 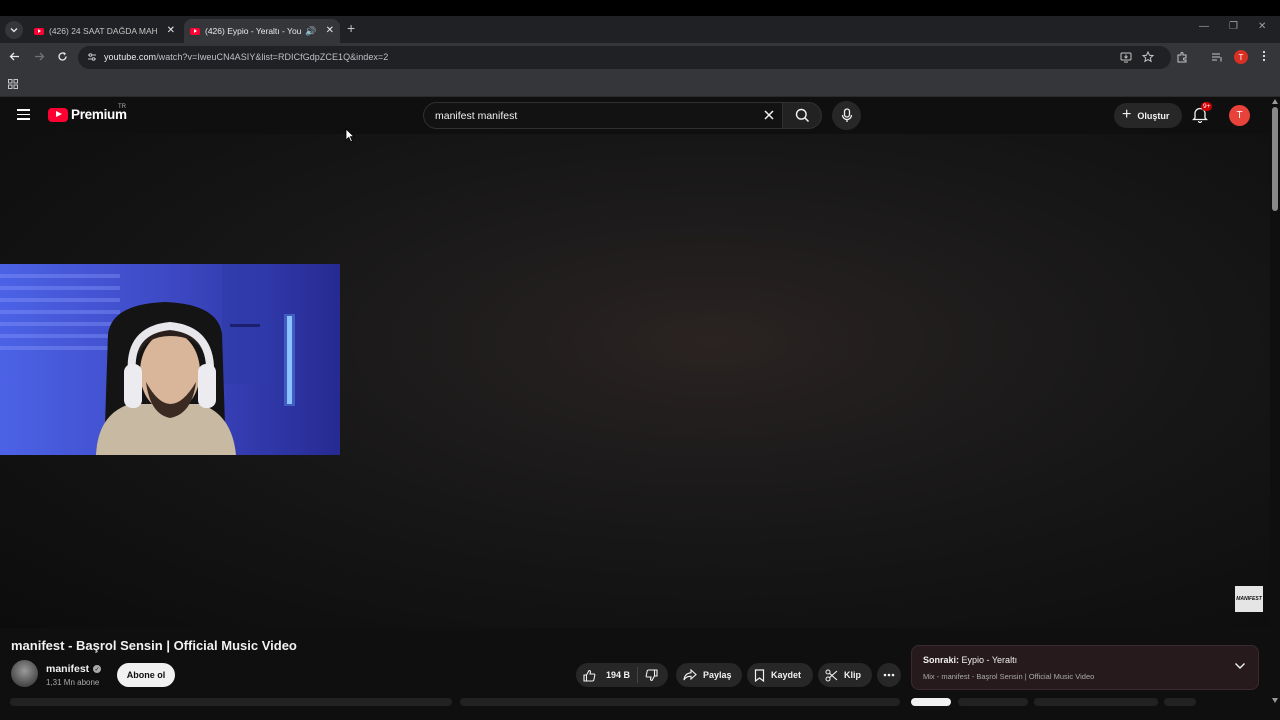 What do you see at coordinates (24, 673) in the screenshot?
I see `channel-avatar` at bounding box center [24, 673].